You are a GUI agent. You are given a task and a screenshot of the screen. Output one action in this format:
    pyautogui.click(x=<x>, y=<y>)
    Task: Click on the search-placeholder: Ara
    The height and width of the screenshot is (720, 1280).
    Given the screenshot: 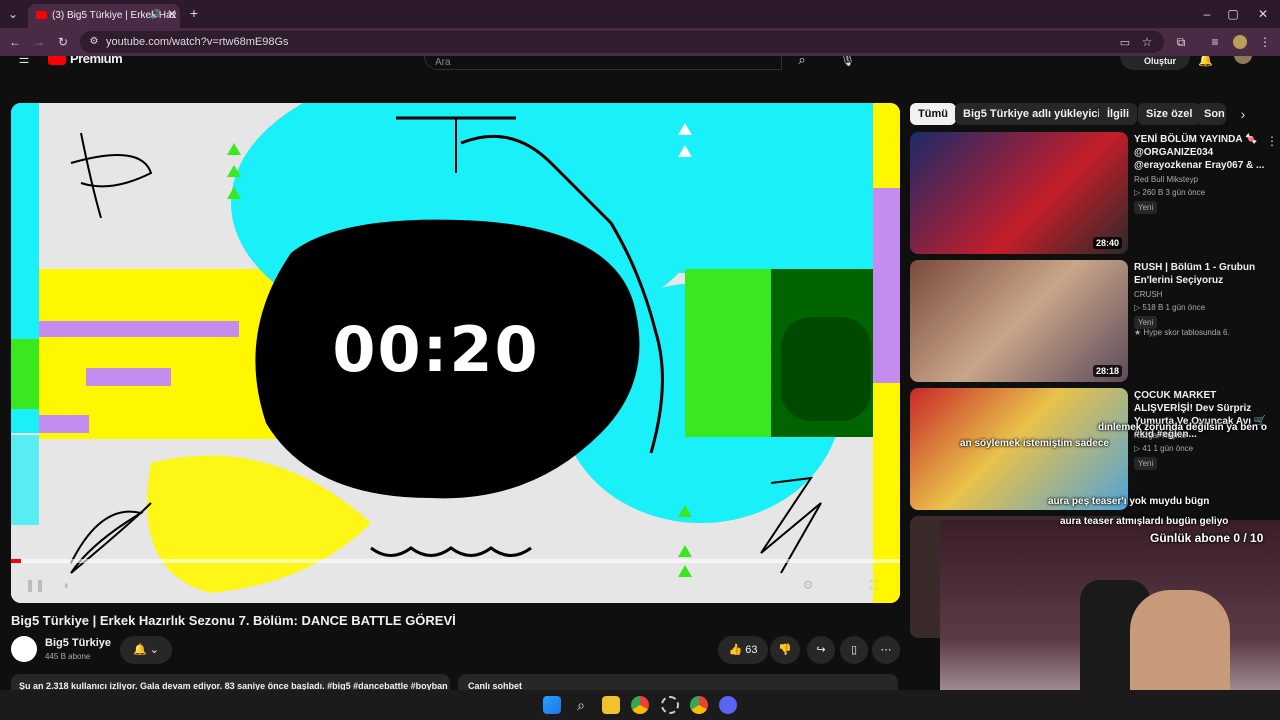 What is the action you would take?
    pyautogui.click(x=443, y=62)
    